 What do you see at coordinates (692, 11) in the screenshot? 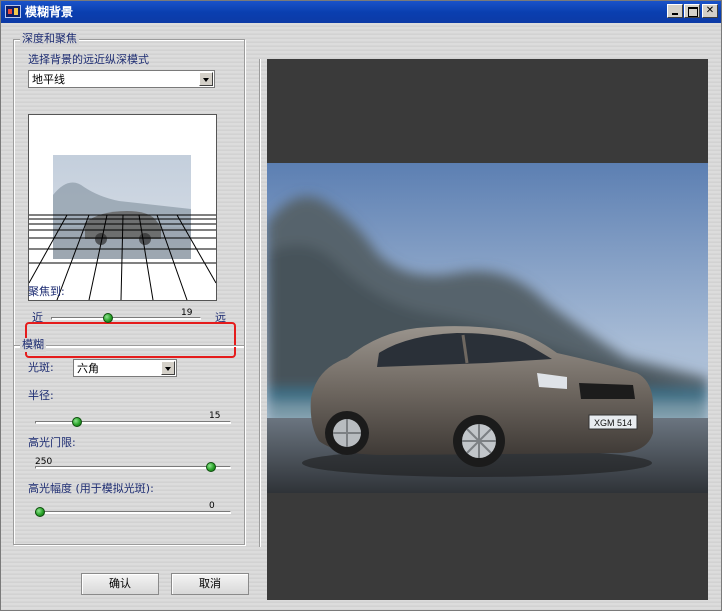
I see `maximize-button` at bounding box center [692, 11].